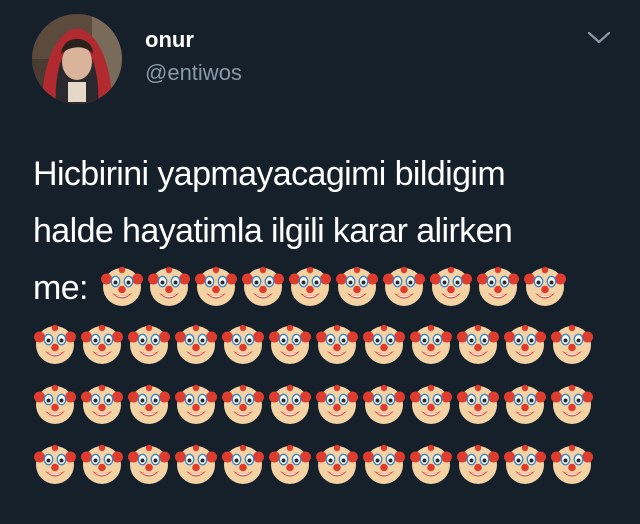 This screenshot has width=640, height=524. What do you see at coordinates (193, 73) in the screenshot?
I see `author-handle: @entiwos` at bounding box center [193, 73].